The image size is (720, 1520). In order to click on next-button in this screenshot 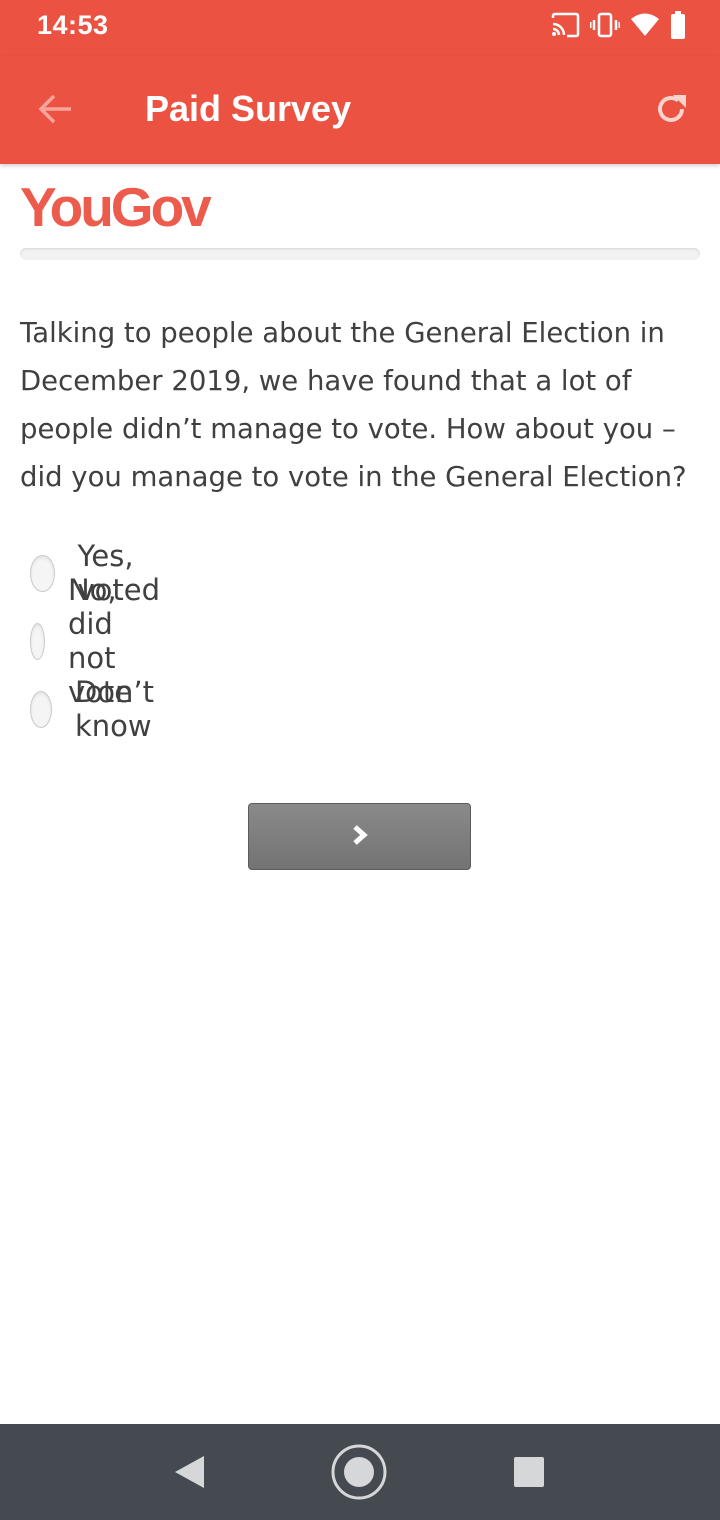, I will do `click(359, 836)`.